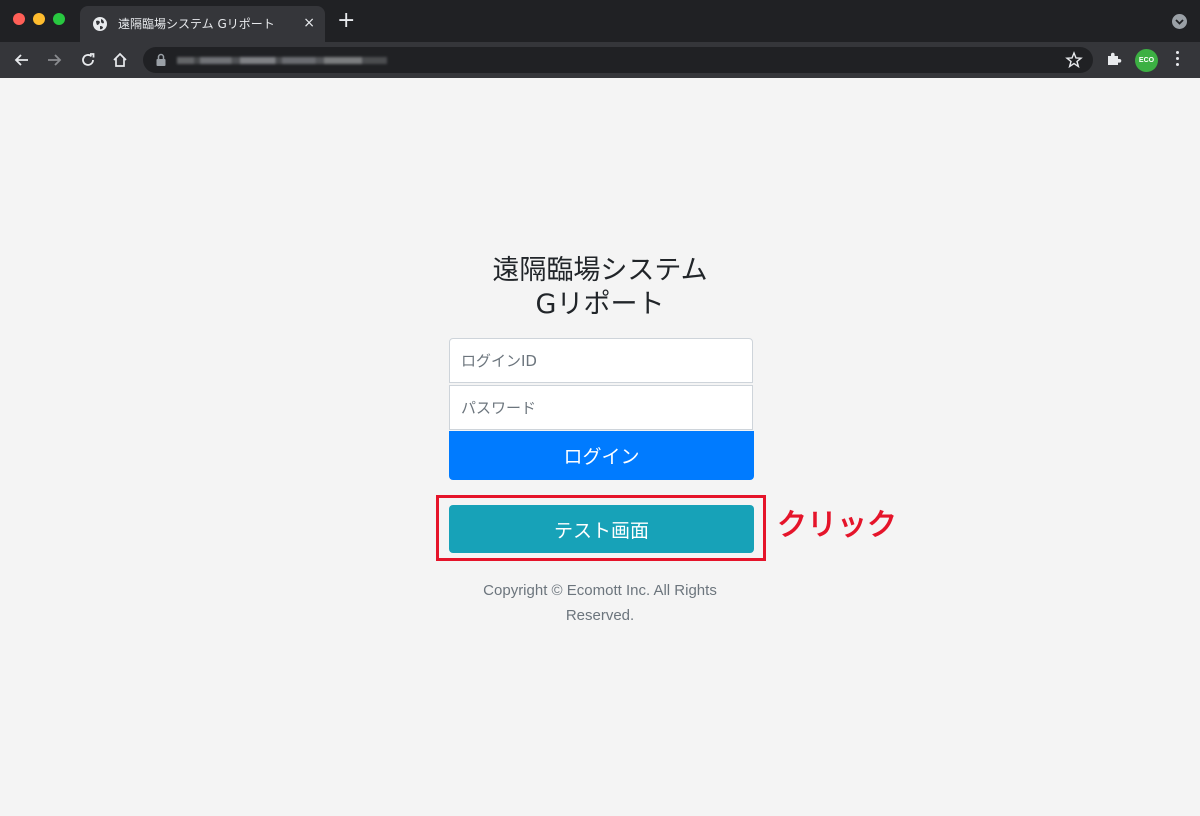  I want to click on browser-menu-icon, so click(1177, 60).